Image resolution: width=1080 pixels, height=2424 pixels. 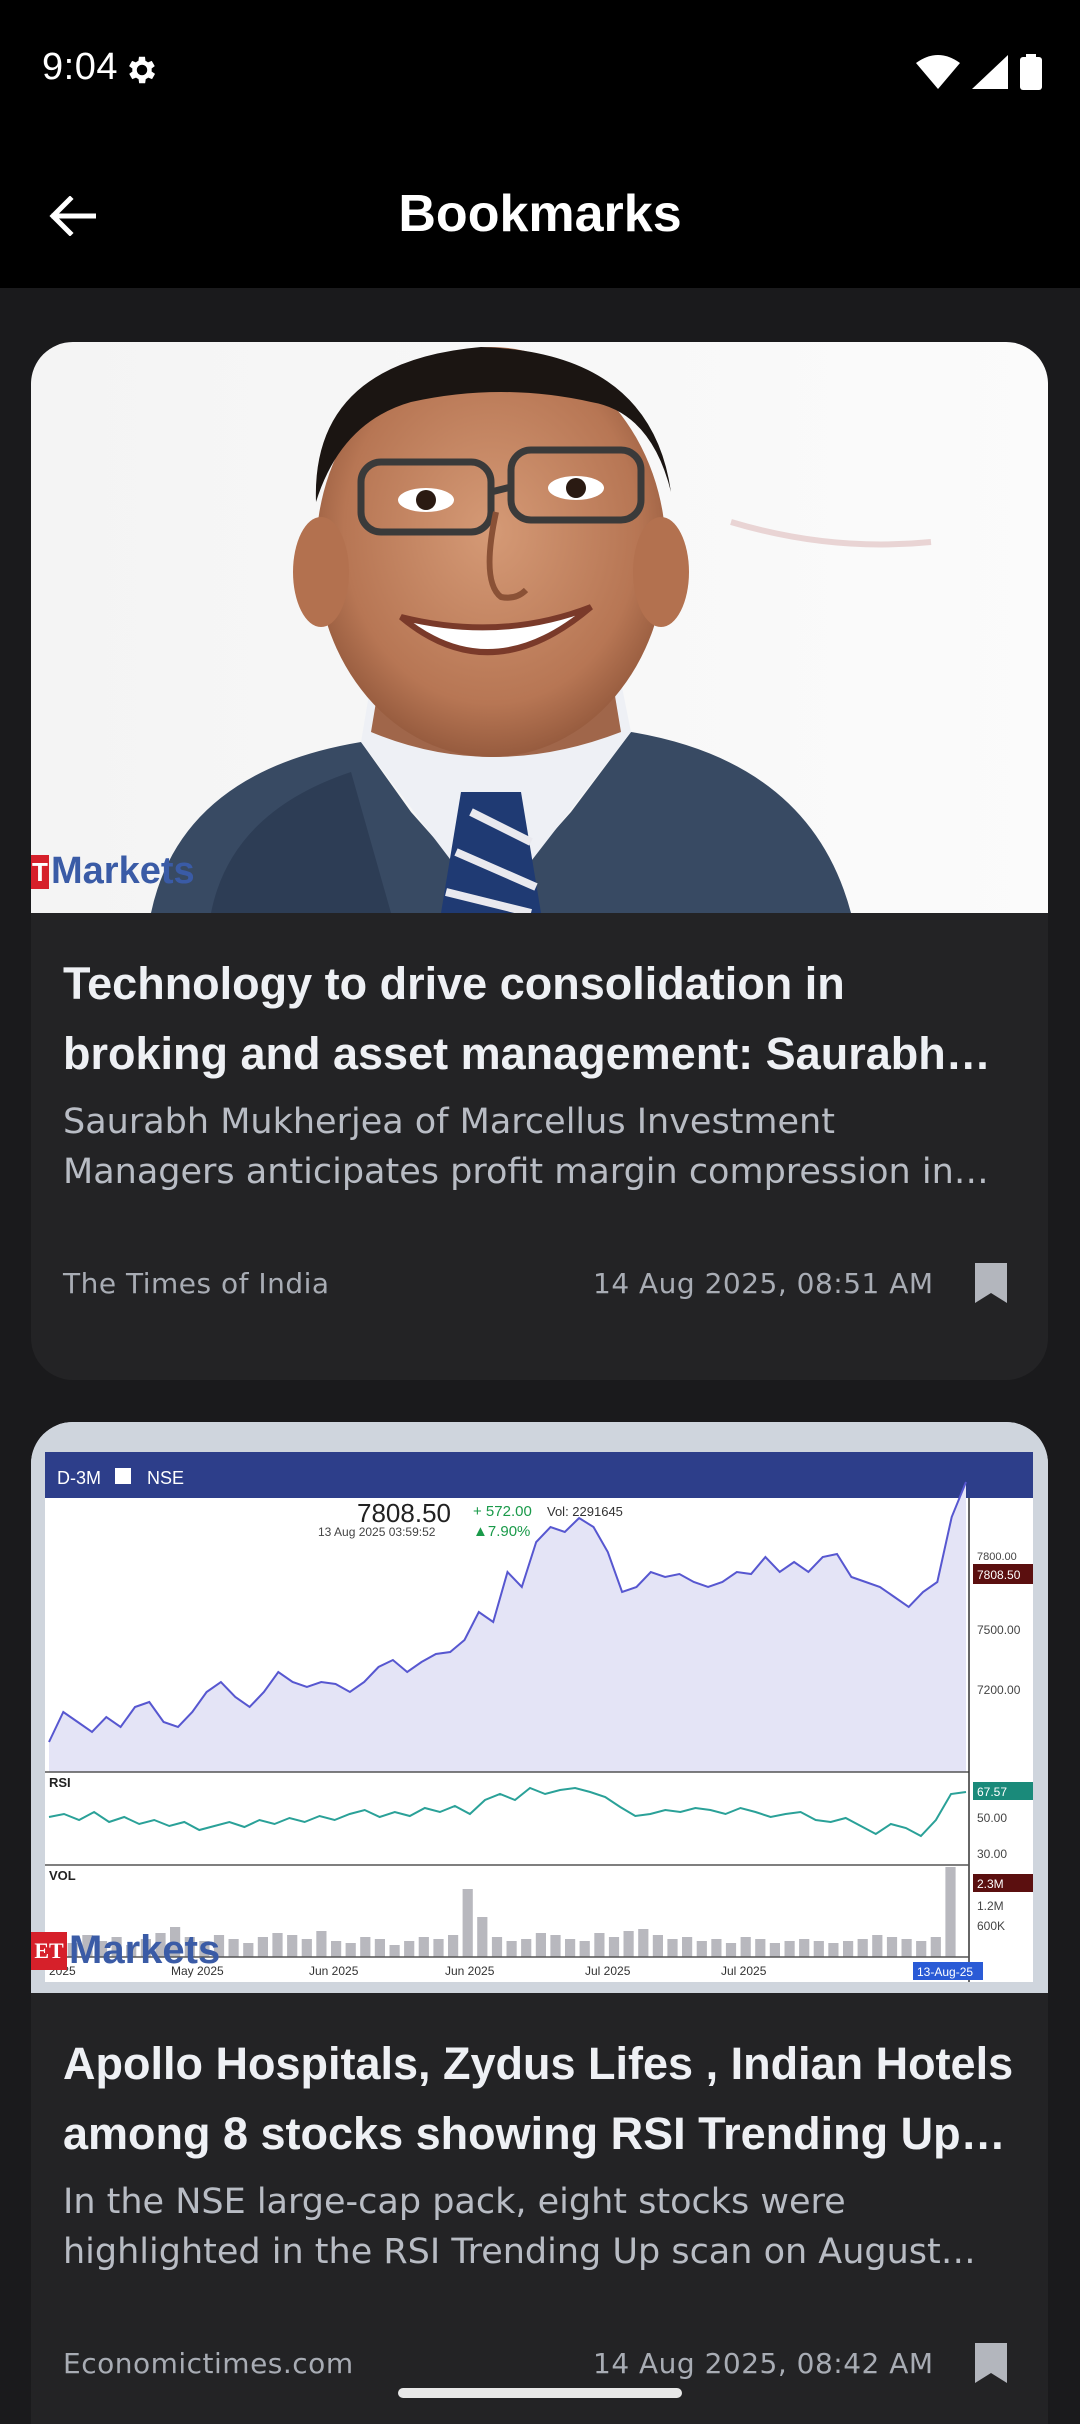 What do you see at coordinates (763, 1283) in the screenshot?
I see `article-date: 14 Aug 2025, 08:51 AM` at bounding box center [763, 1283].